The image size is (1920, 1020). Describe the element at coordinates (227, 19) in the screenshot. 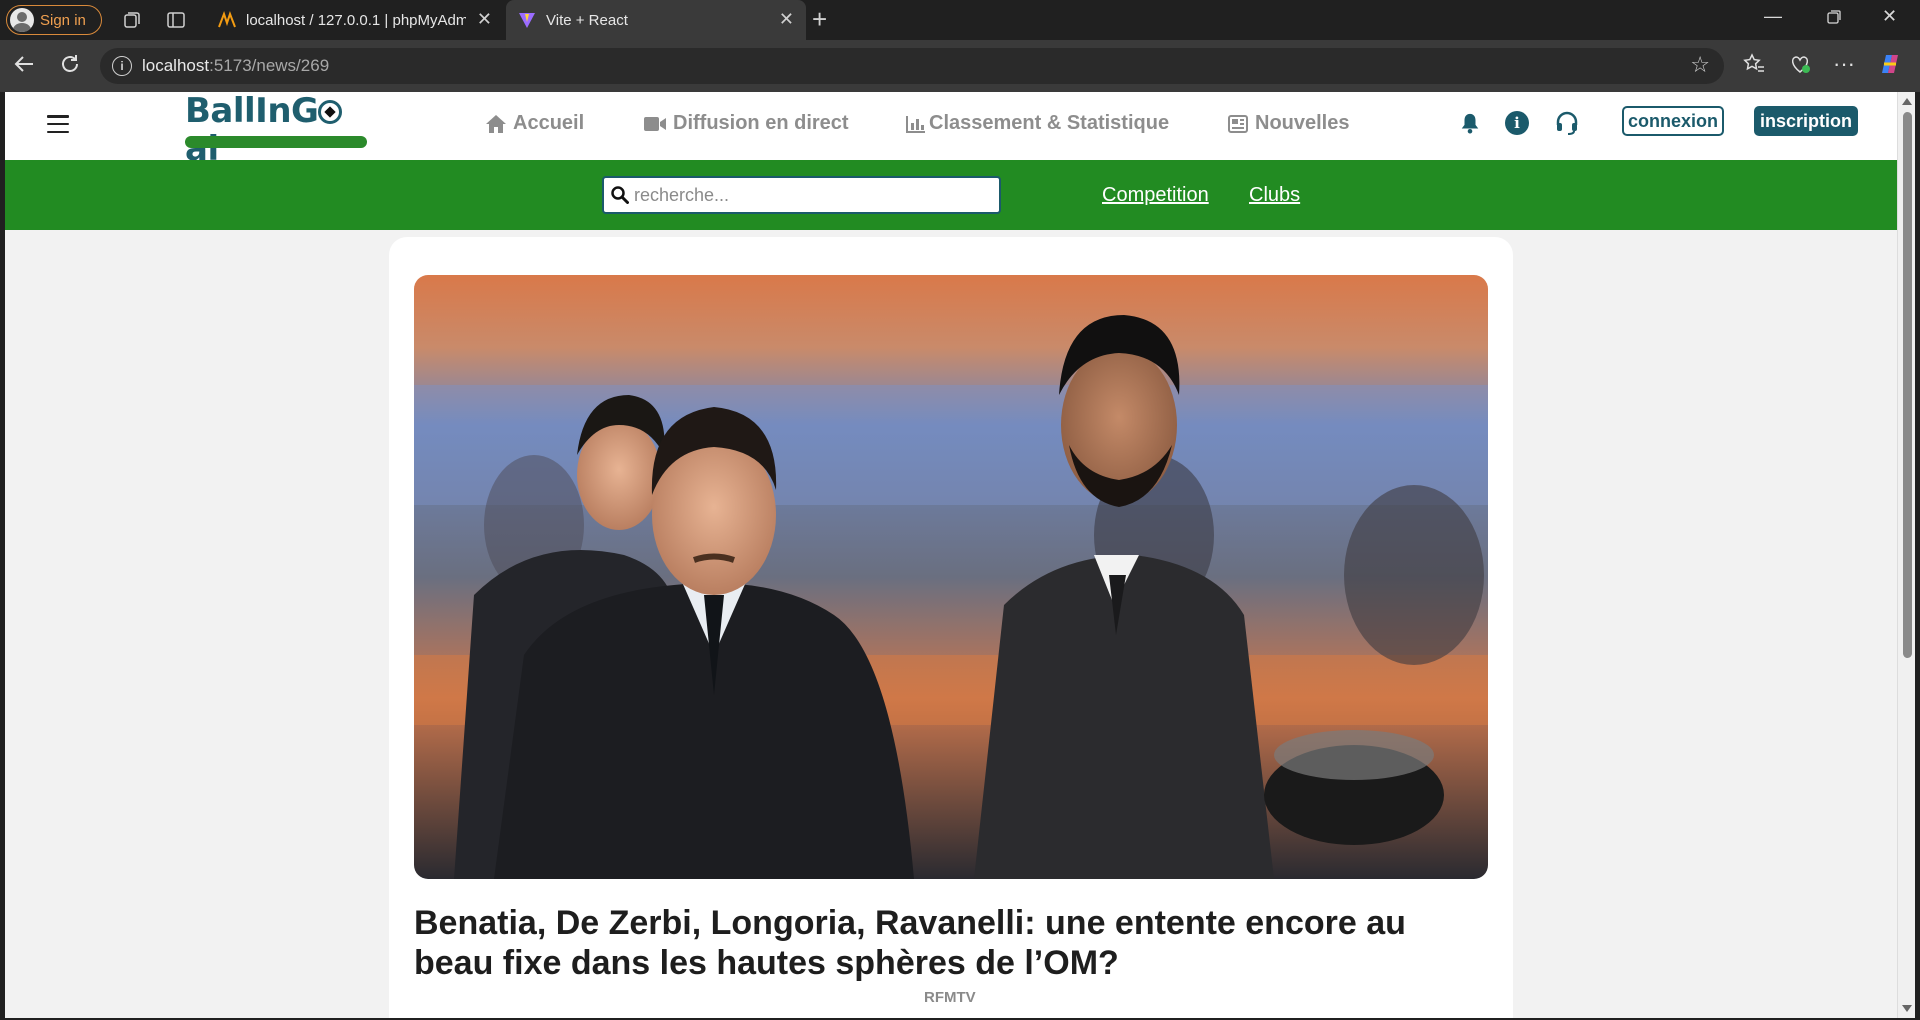

I see `phpmyadmin-favicon-icon` at that location.